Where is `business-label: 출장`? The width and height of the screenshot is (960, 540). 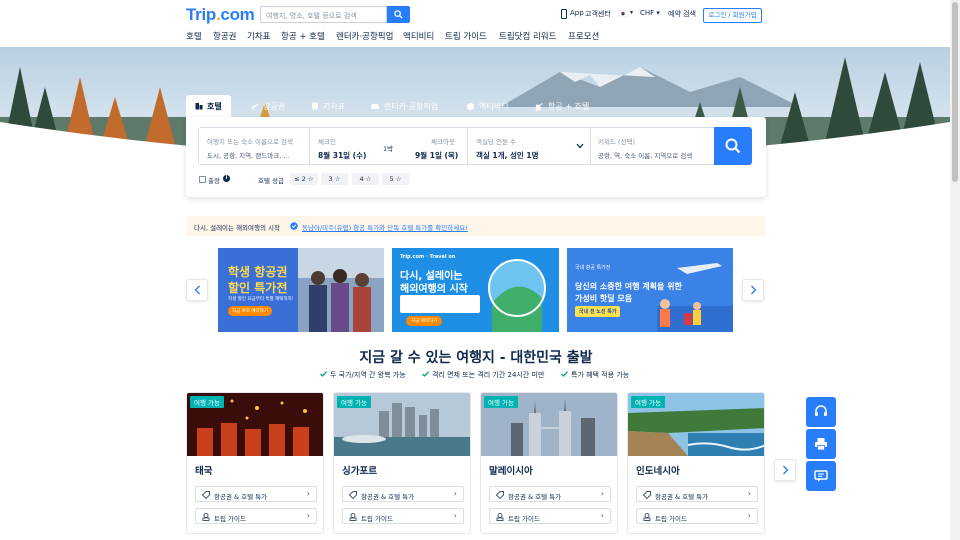 business-label: 출장 is located at coordinates (214, 181).